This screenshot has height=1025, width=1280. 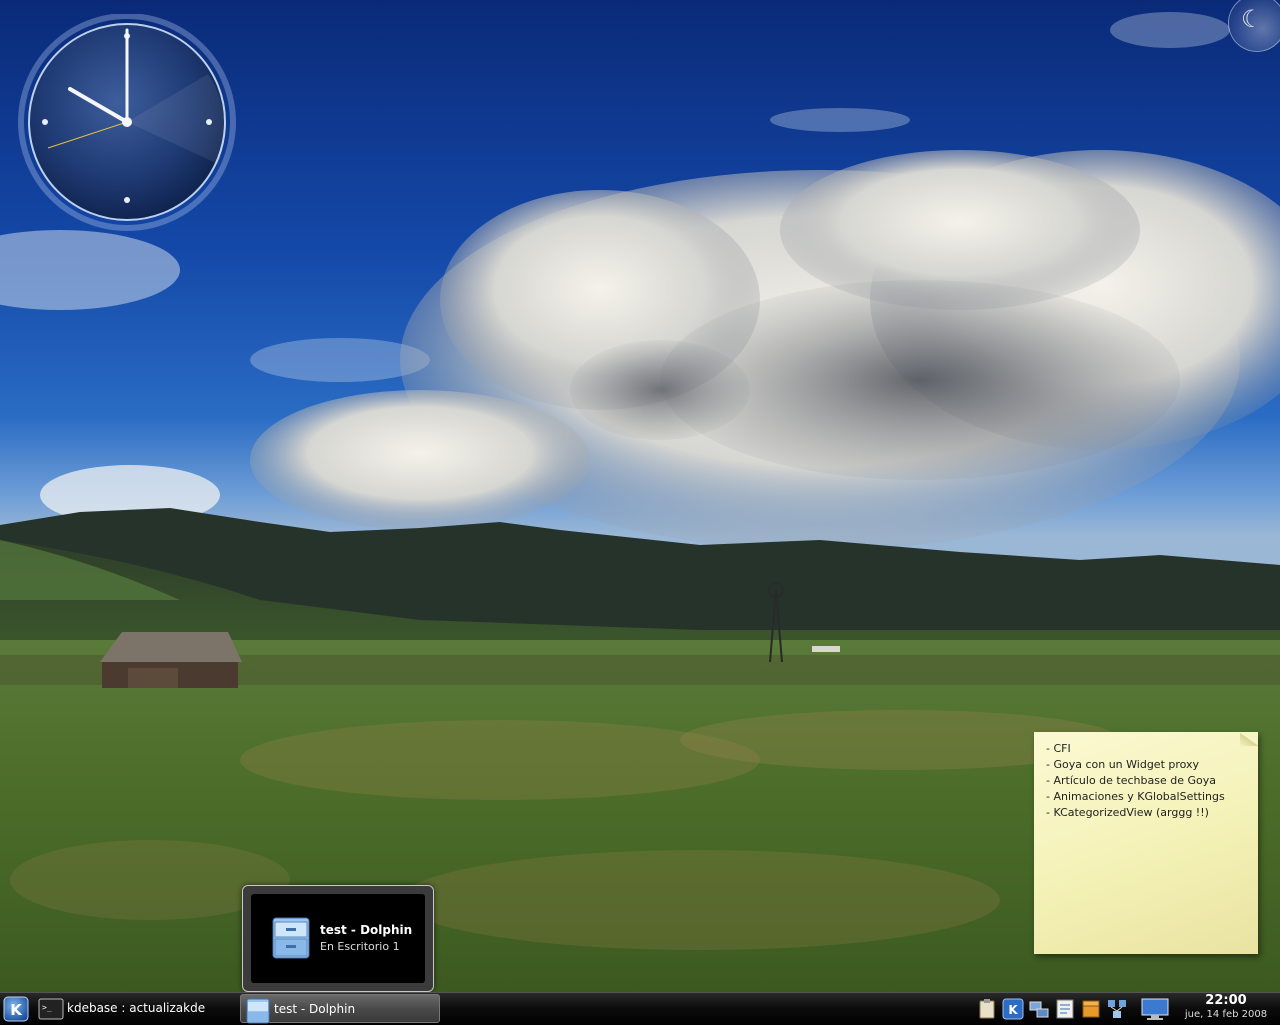 I want to click on tooltip-title: test - Dolphin, so click(x=366, y=930).